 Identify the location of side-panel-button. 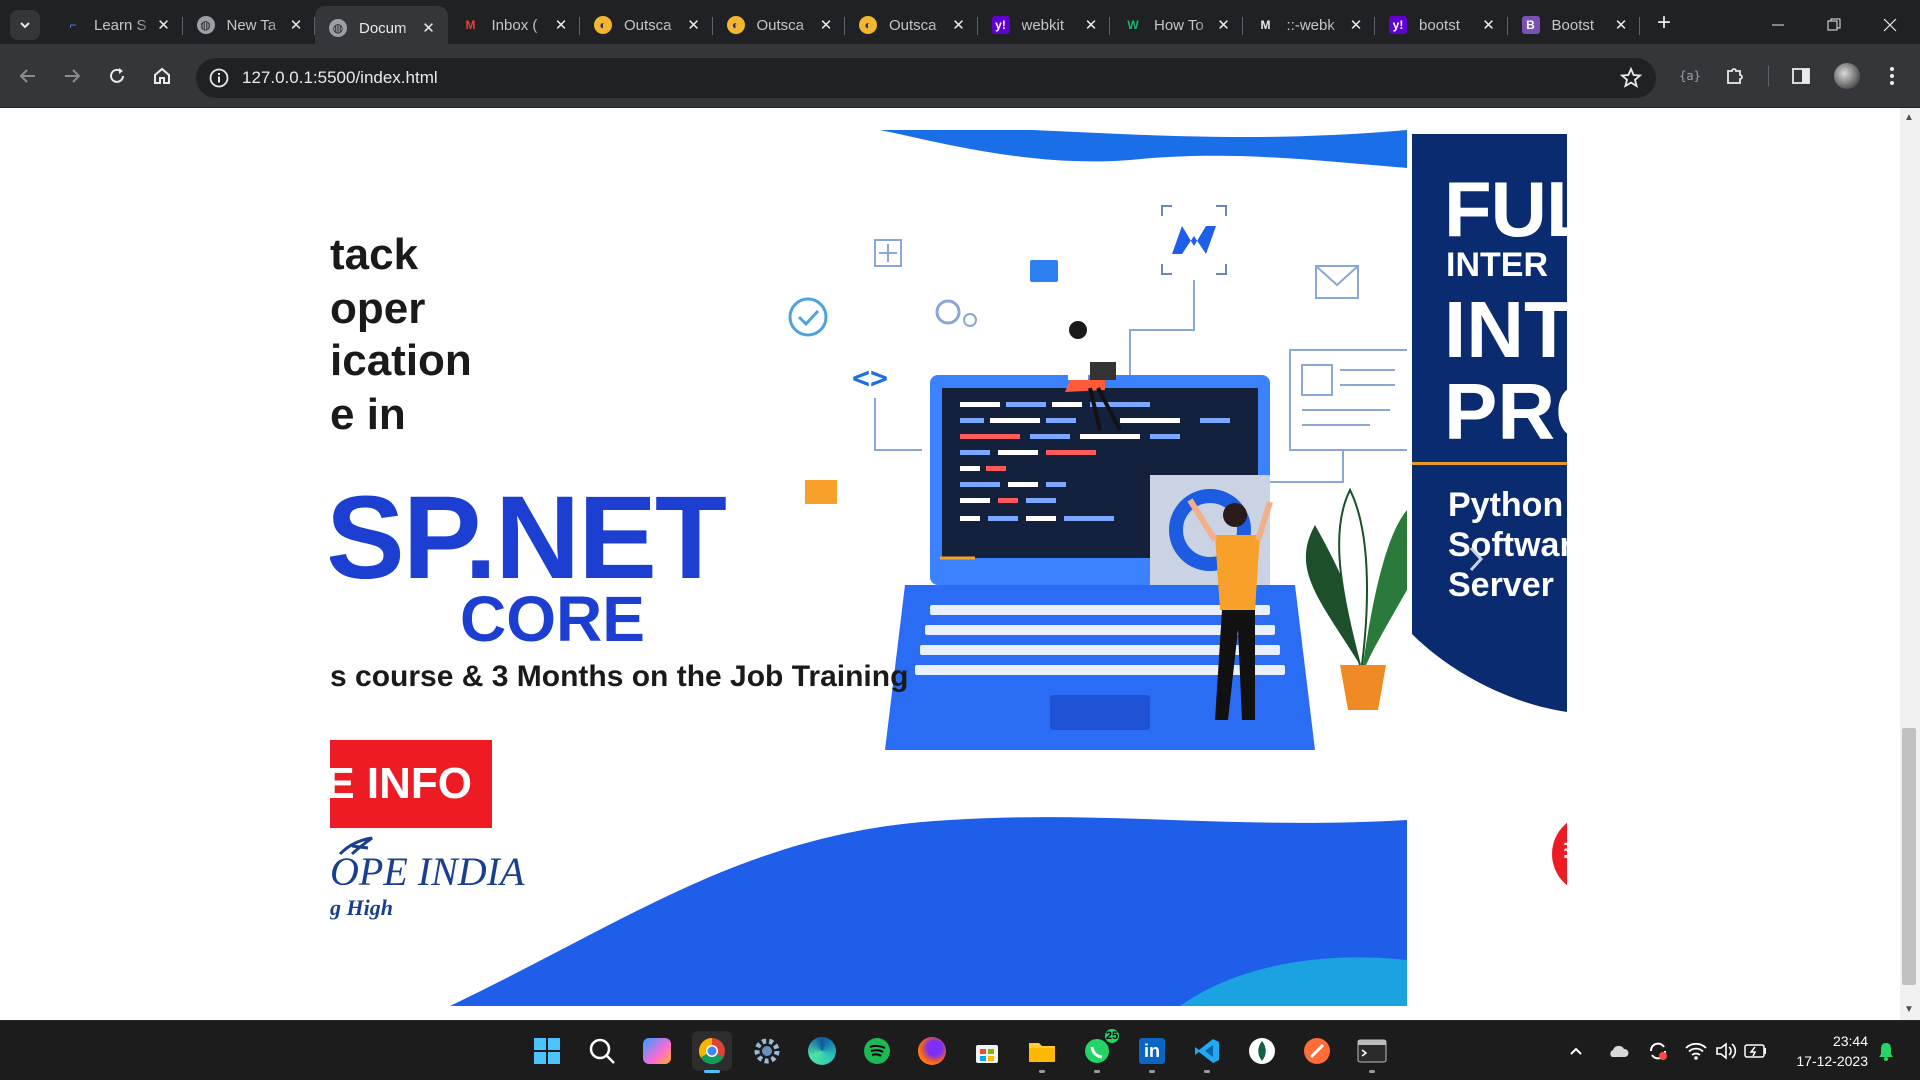
(1801, 76).